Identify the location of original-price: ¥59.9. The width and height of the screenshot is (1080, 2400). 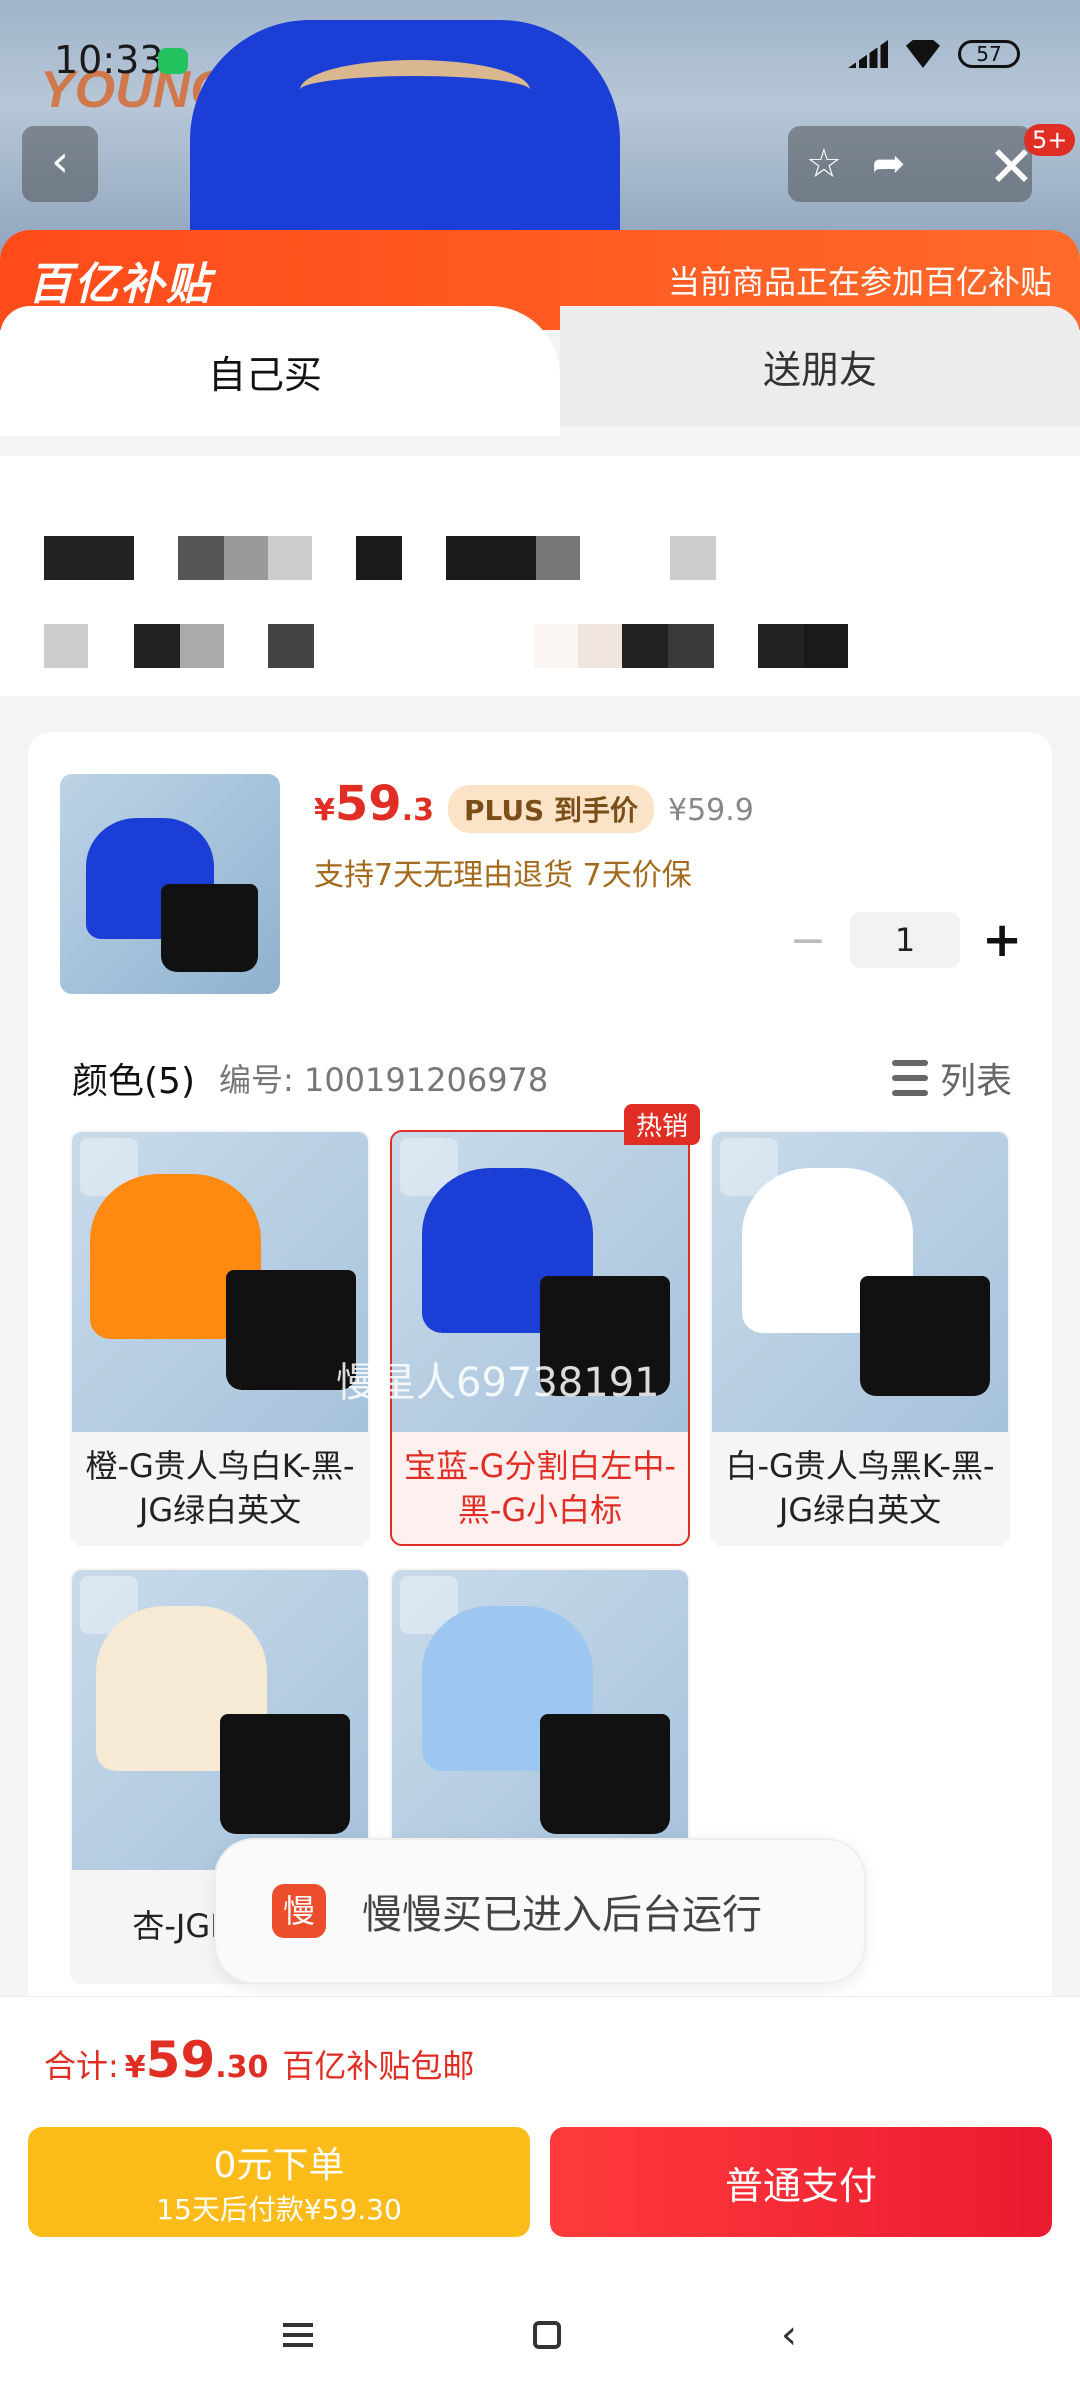
(710, 810).